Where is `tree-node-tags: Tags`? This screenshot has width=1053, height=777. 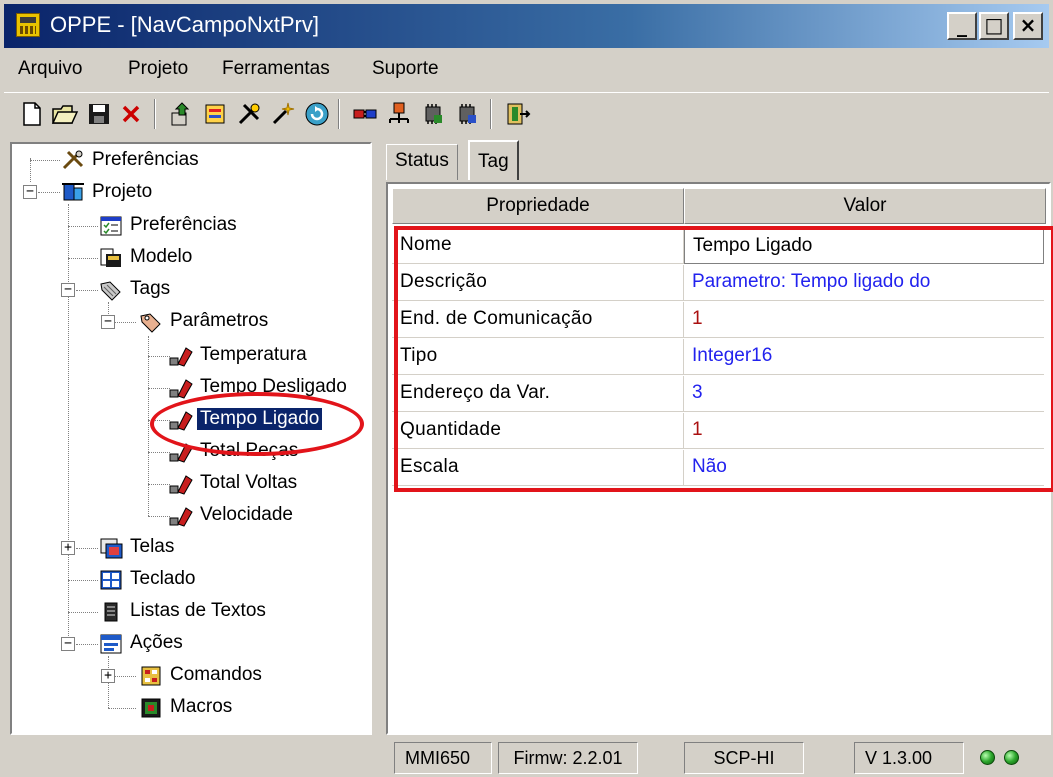
tree-node-tags: Tags is located at coordinates (150, 289).